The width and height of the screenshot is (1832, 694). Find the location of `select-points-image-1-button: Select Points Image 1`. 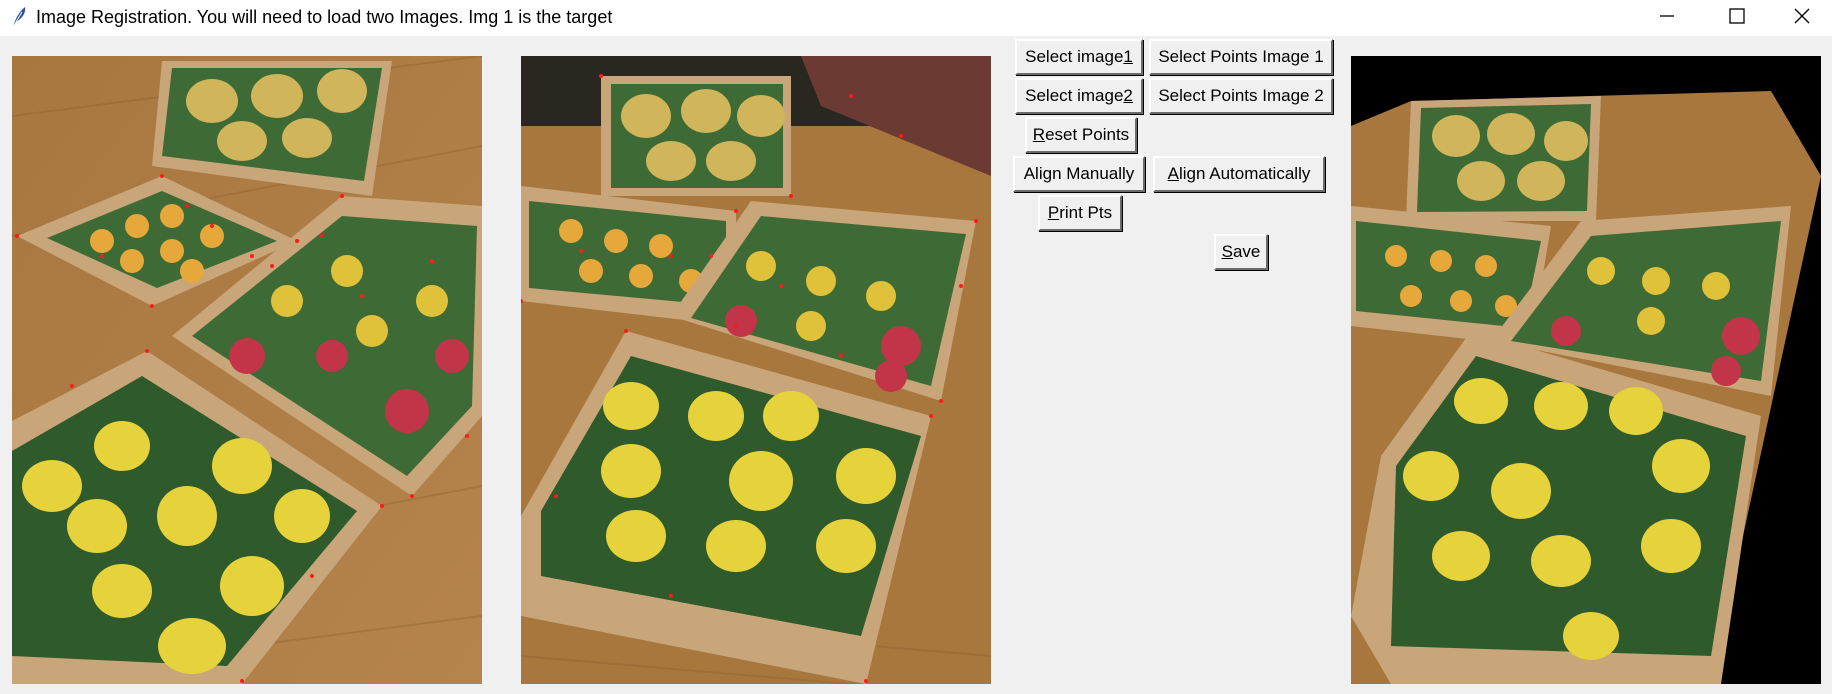

select-points-image-1-button: Select Points Image 1 is located at coordinates (1241, 57).